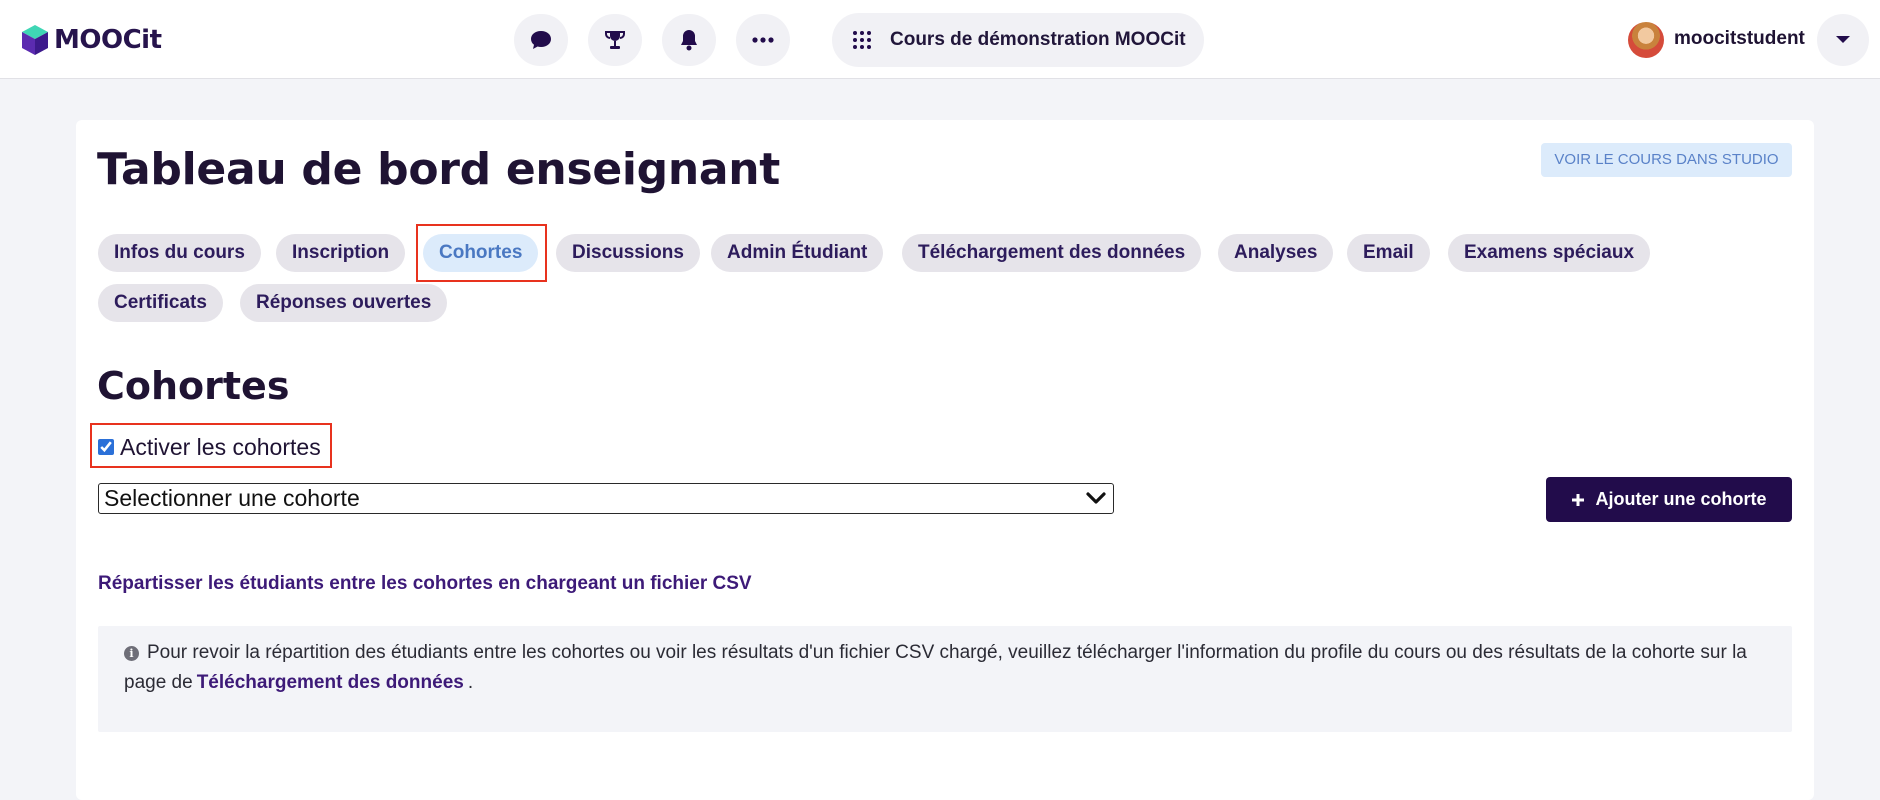 The height and width of the screenshot is (800, 1880). Describe the element at coordinates (1549, 253) in the screenshot. I see `tab-special-exams: Examens spéciaux` at that location.